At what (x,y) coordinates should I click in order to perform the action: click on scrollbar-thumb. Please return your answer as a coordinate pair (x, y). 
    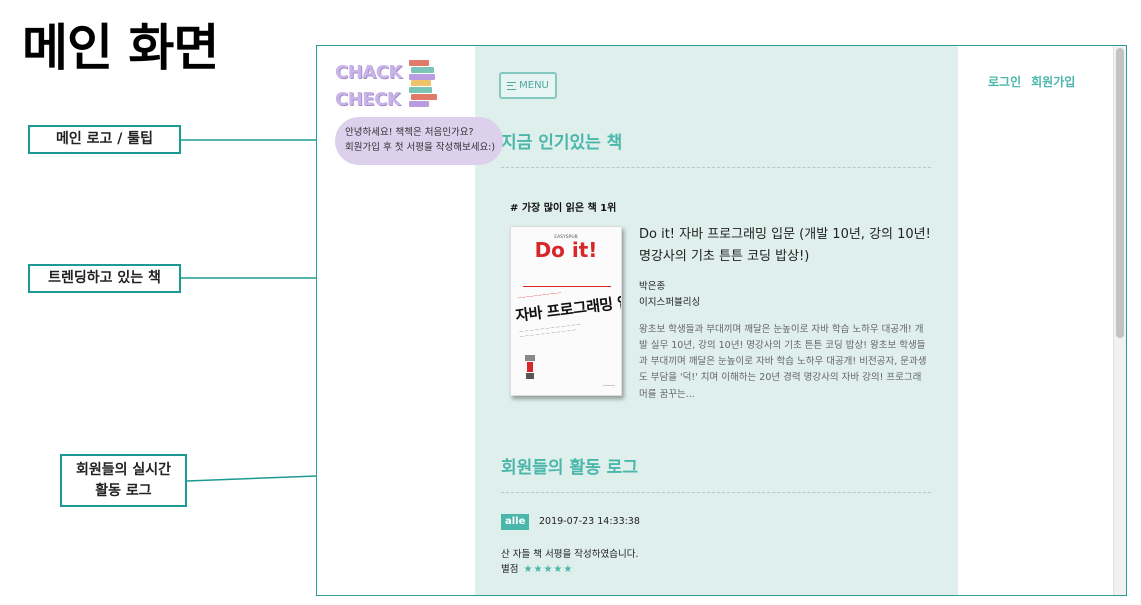
    Looking at the image, I should click on (1120, 193).